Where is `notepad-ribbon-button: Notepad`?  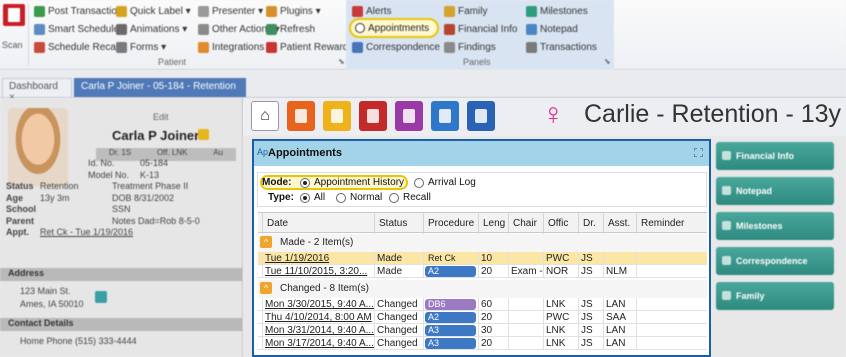 notepad-ribbon-button: Notepad is located at coordinates (552, 29).